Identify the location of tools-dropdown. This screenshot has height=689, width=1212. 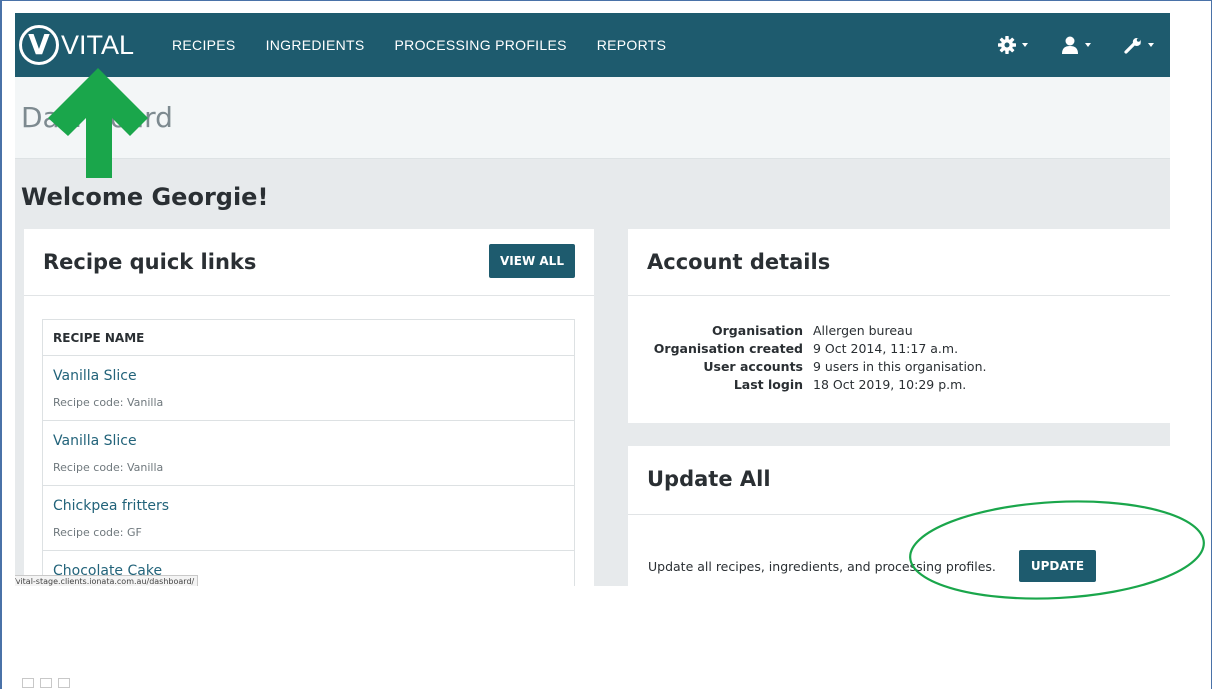
(1138, 45).